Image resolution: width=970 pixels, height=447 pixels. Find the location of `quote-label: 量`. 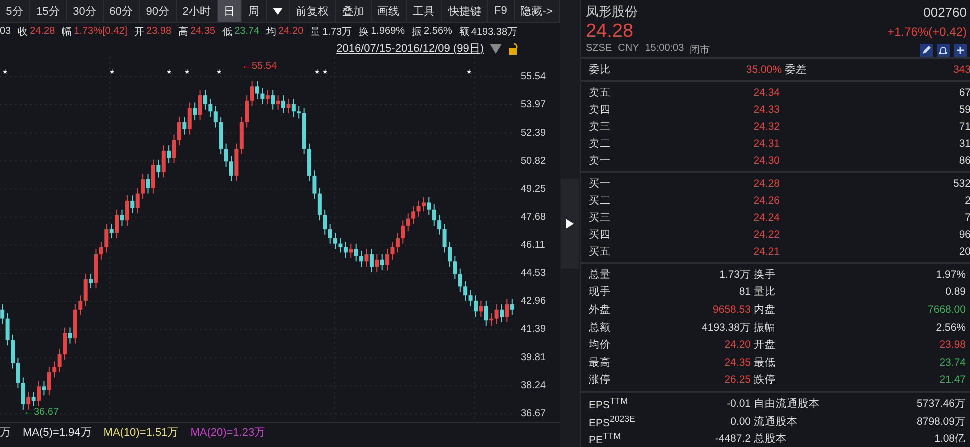

quote-label: 量 is located at coordinates (315, 32).